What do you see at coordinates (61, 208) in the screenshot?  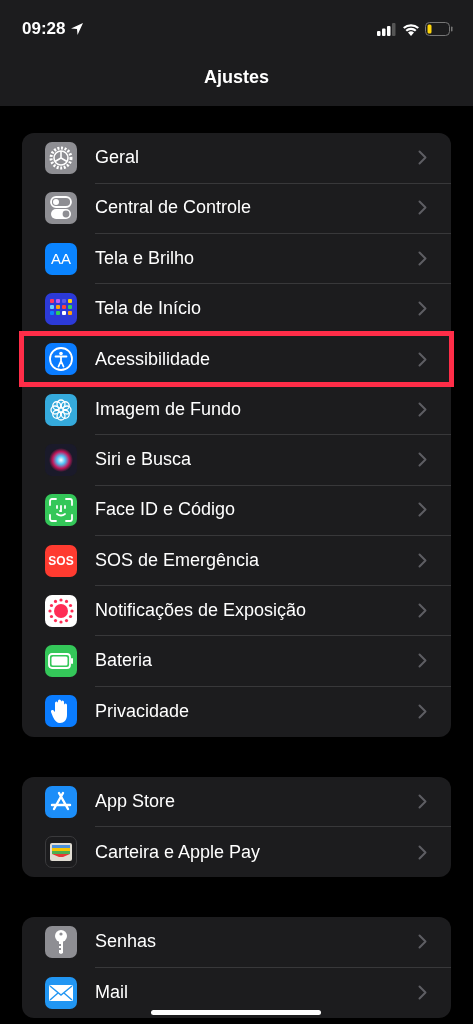 I see `toggle-switches-icon` at bounding box center [61, 208].